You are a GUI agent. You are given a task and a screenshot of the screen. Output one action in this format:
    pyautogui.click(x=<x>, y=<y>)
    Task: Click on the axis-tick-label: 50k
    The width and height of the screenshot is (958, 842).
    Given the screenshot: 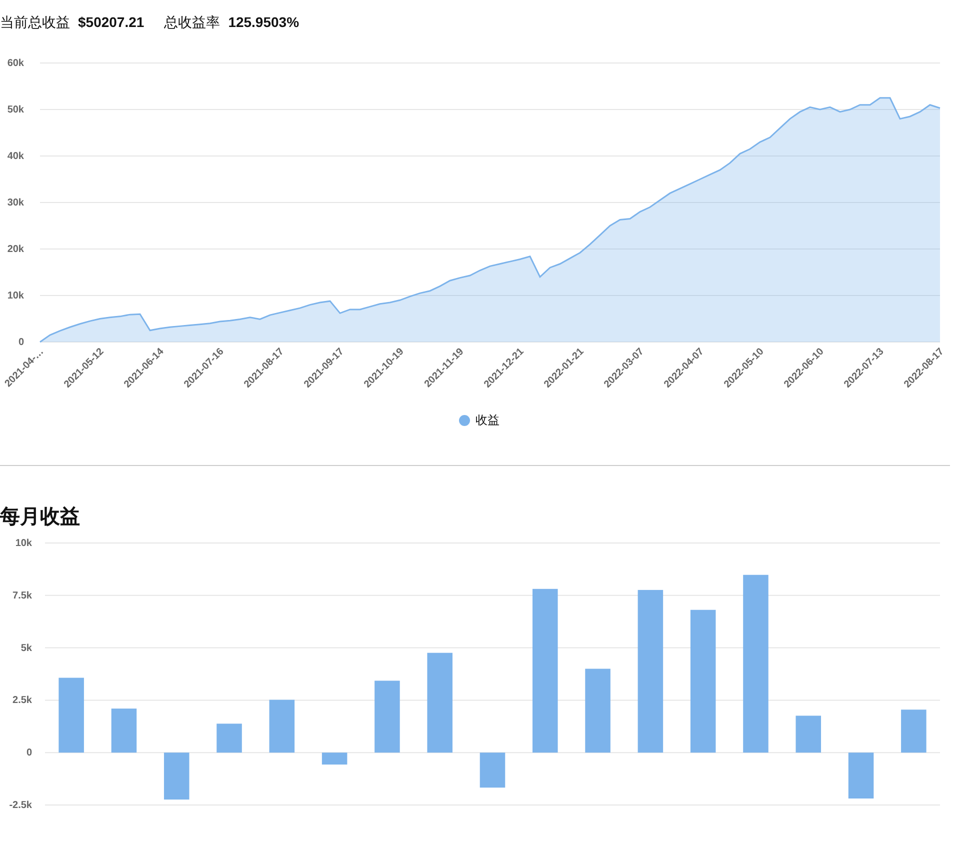 What is the action you would take?
    pyautogui.click(x=15, y=110)
    